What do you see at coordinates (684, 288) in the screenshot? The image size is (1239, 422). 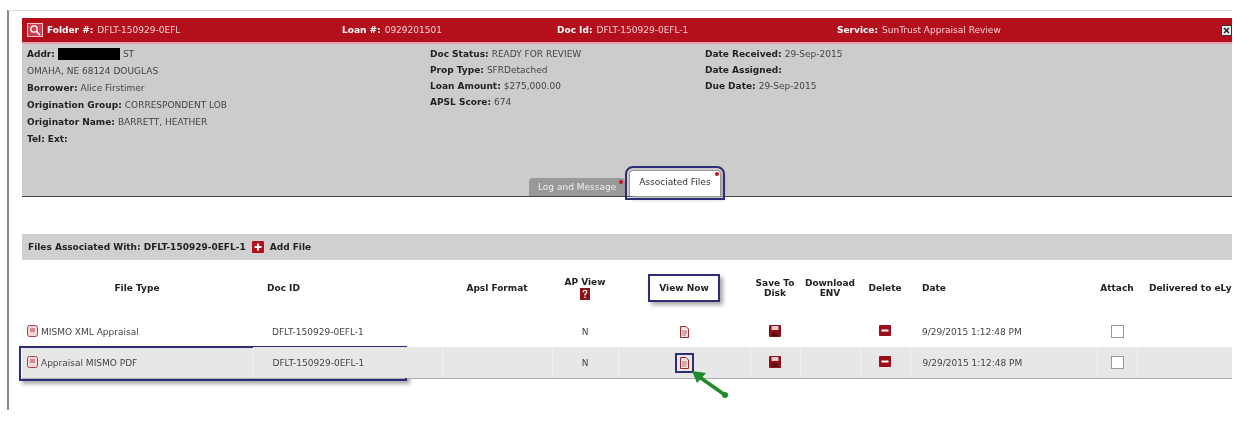 I see `column-header: View Now` at bounding box center [684, 288].